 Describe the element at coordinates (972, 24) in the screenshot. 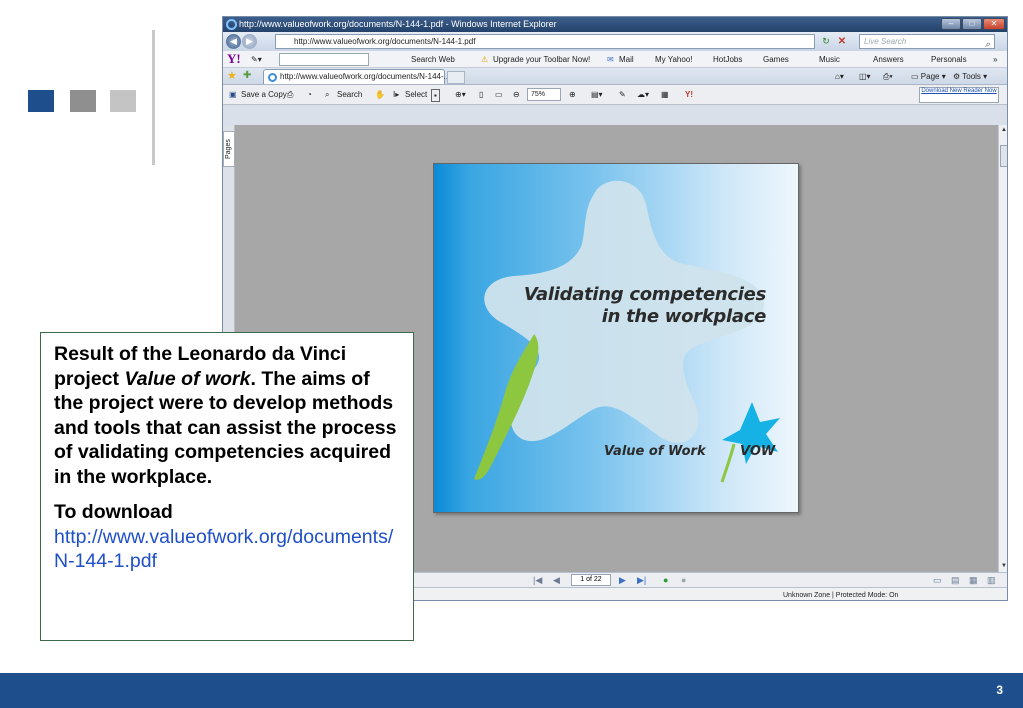

I see `maximize-button: □` at that location.